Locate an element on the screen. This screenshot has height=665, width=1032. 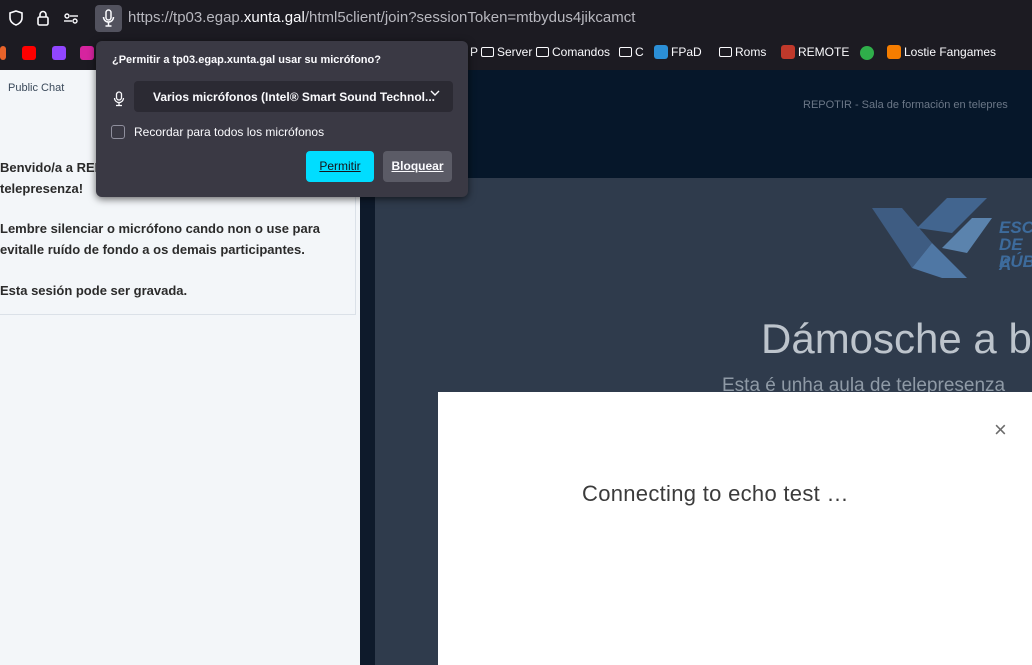
url-domain: xunta.gal is located at coordinates (274, 17).